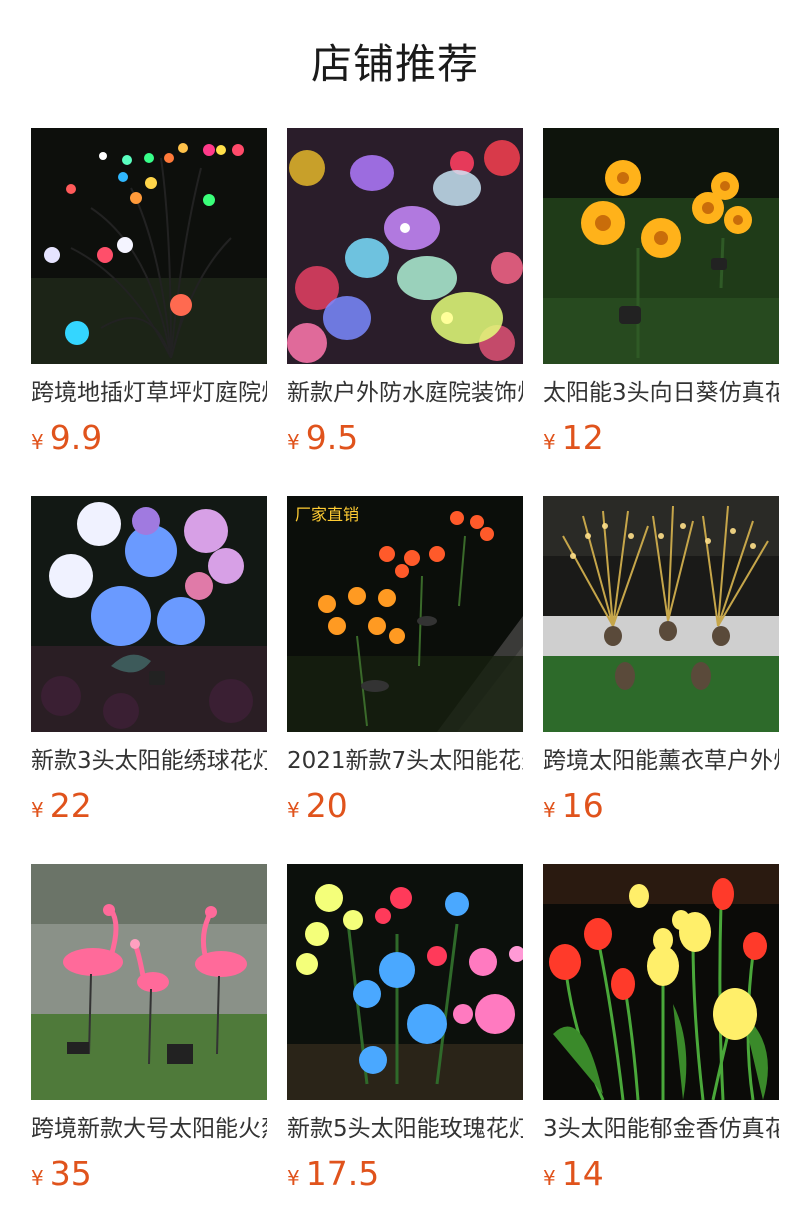 This screenshot has height=1232, width=790. What do you see at coordinates (149, 761) in the screenshot?
I see `product-name: 新款3头太阳能绣球花灯` at bounding box center [149, 761].